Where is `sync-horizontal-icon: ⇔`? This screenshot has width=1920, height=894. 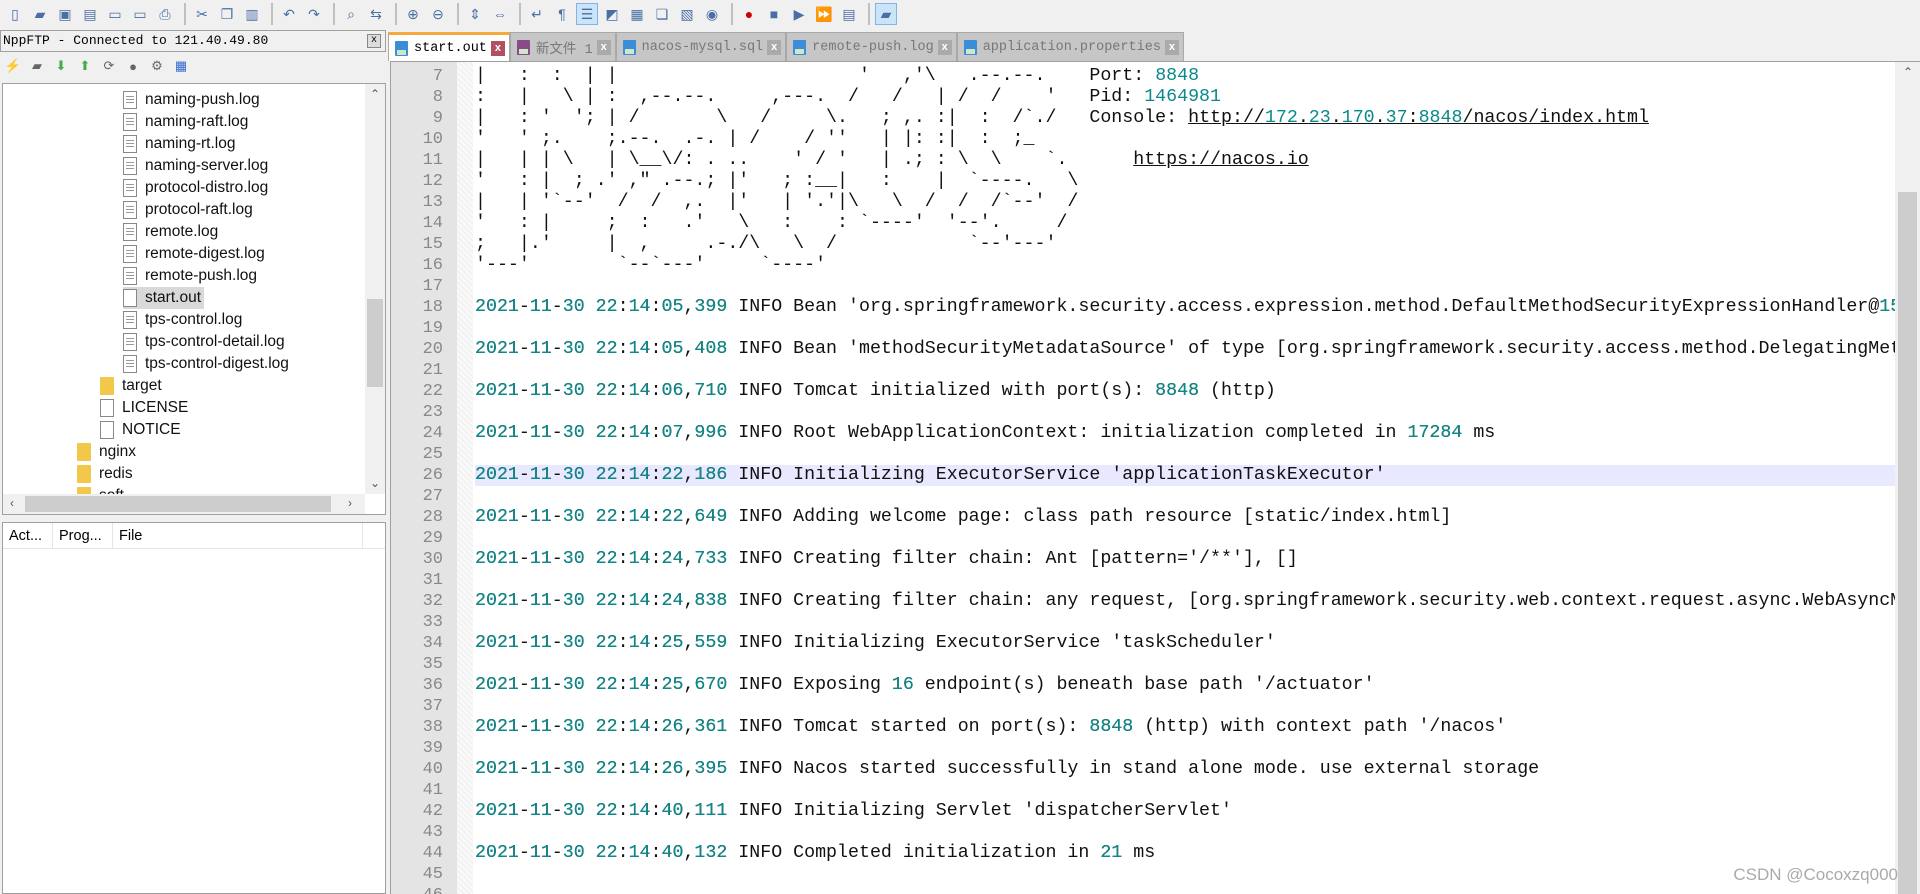 sync-horizontal-icon: ⇔ is located at coordinates (500, 14).